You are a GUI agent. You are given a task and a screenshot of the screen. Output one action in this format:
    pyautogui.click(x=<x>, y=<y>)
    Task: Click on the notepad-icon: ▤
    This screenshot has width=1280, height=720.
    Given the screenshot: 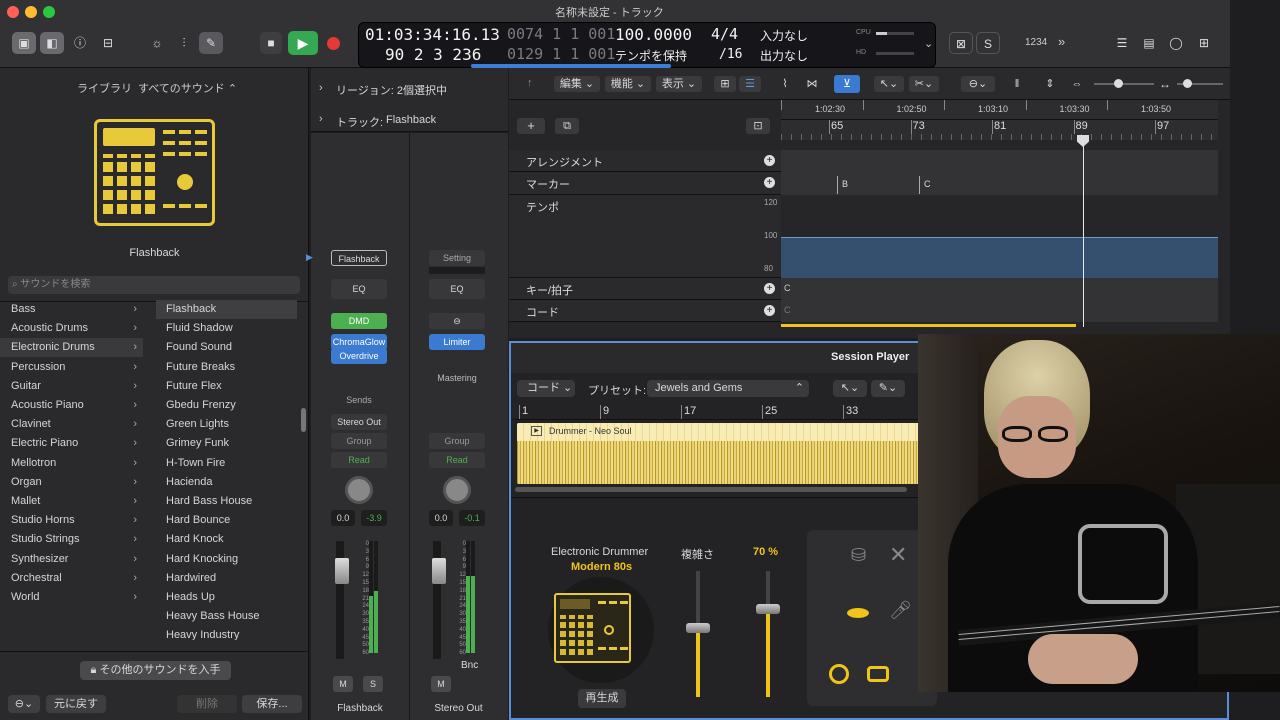 What is the action you would take?
    pyautogui.click(x=1149, y=43)
    